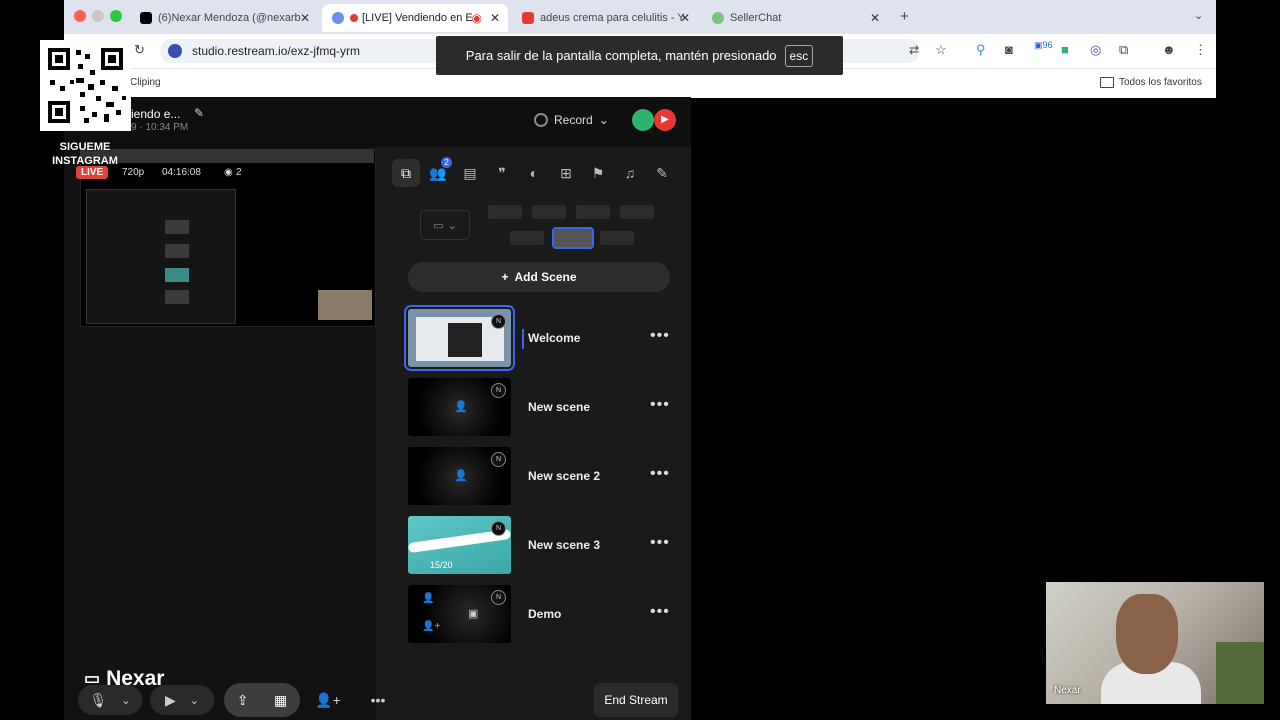  What do you see at coordinates (139, 50) in the screenshot?
I see `reload-icon: ↻` at bounding box center [139, 50].